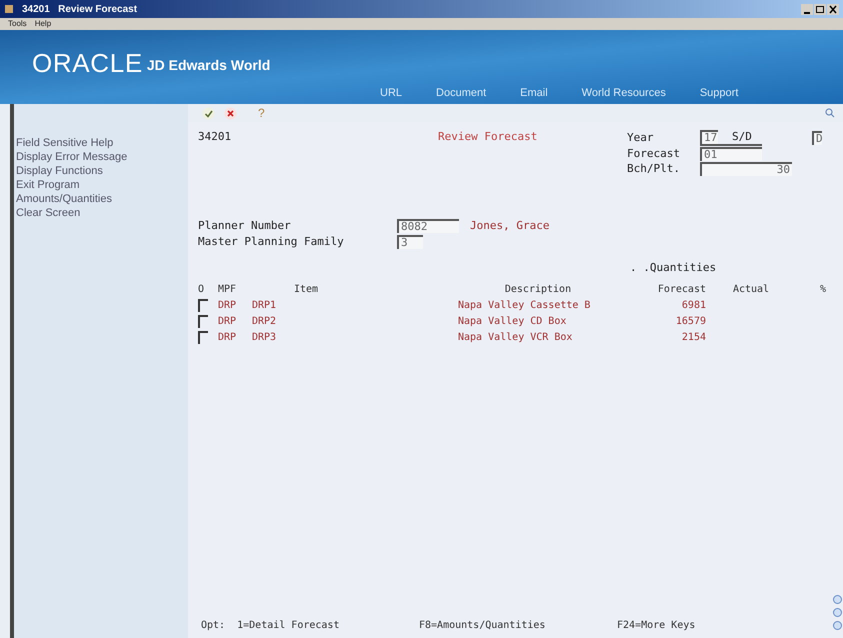 Image resolution: width=843 pixels, height=638 pixels. What do you see at coordinates (80, 9) in the screenshot?
I see `window-title: 34201 Review Forecast` at bounding box center [80, 9].